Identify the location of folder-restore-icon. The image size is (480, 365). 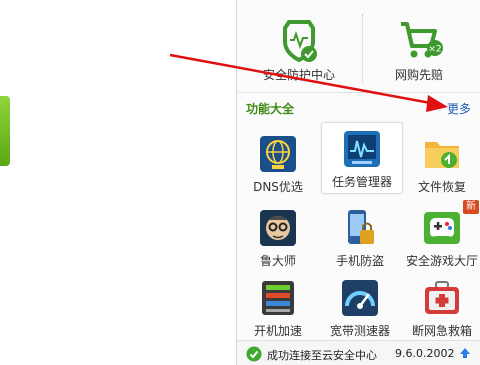
(442, 155).